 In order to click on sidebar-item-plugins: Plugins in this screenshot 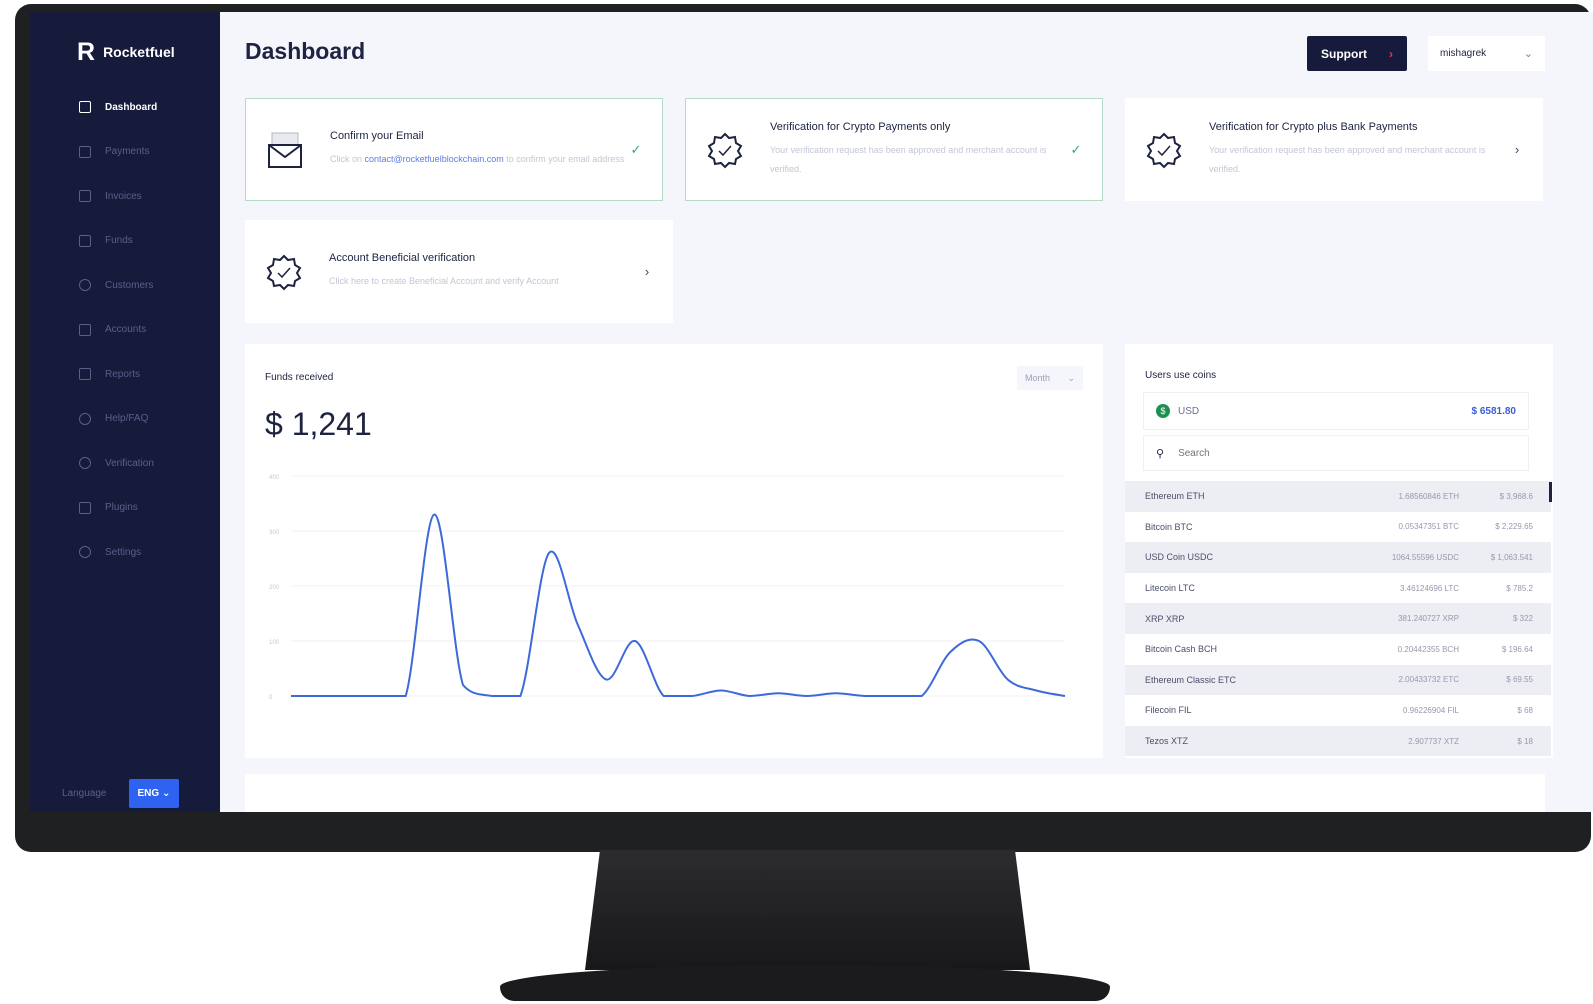, I will do `click(125, 508)`.